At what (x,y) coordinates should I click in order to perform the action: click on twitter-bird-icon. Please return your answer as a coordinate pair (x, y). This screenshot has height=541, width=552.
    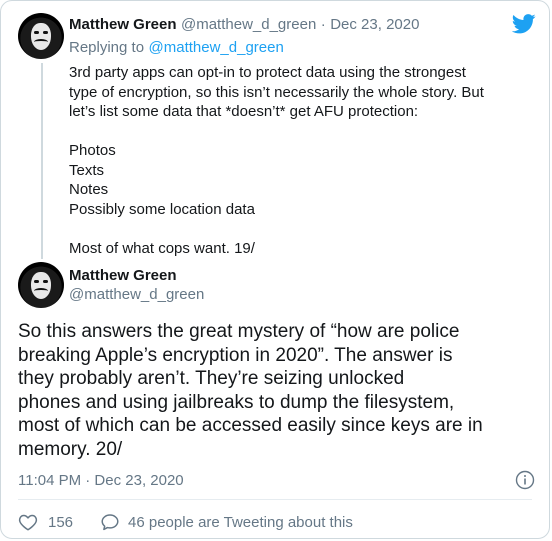
    Looking at the image, I should click on (524, 24).